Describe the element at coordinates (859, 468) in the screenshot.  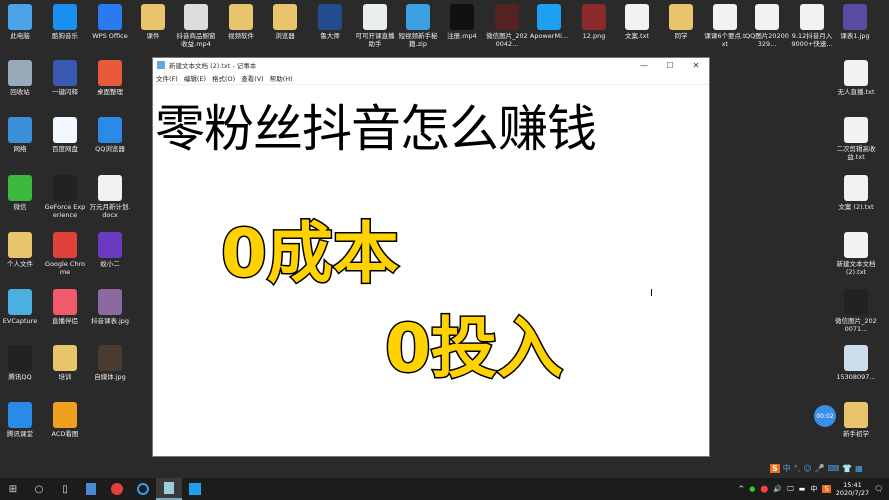
I see `ime-menu-icon: ▦` at that location.